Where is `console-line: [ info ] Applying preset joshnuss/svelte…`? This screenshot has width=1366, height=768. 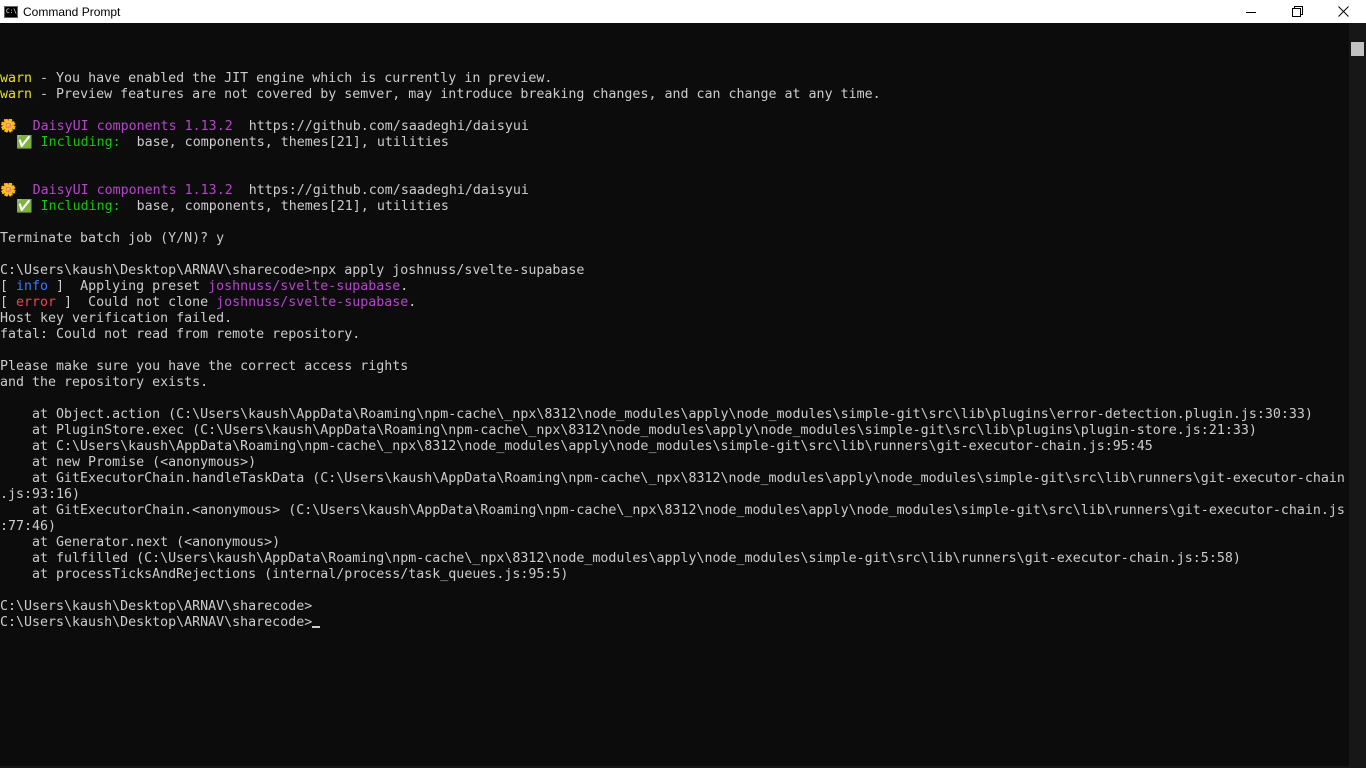
console-line: [ info ] Applying preset joshnuss/svelte… is located at coordinates (674, 287).